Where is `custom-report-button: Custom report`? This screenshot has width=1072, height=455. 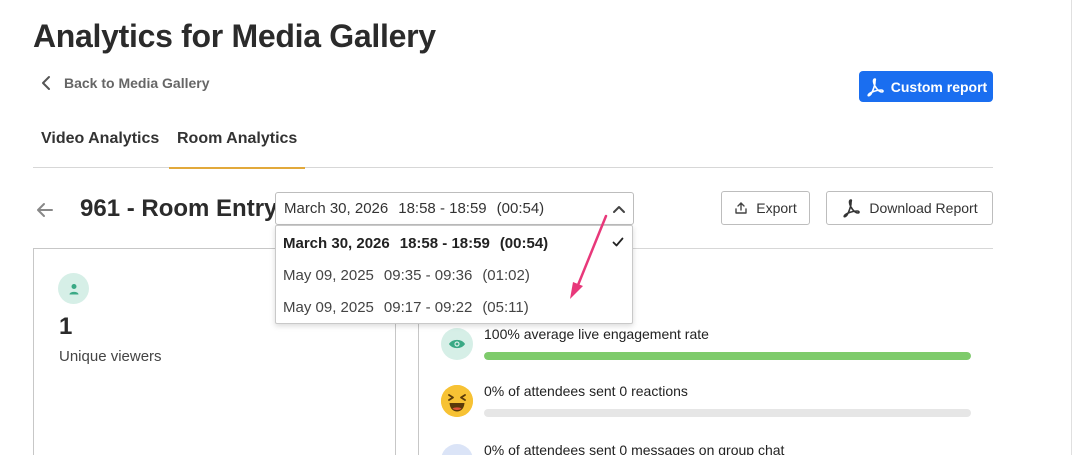
custom-report-button: Custom report is located at coordinates (926, 86).